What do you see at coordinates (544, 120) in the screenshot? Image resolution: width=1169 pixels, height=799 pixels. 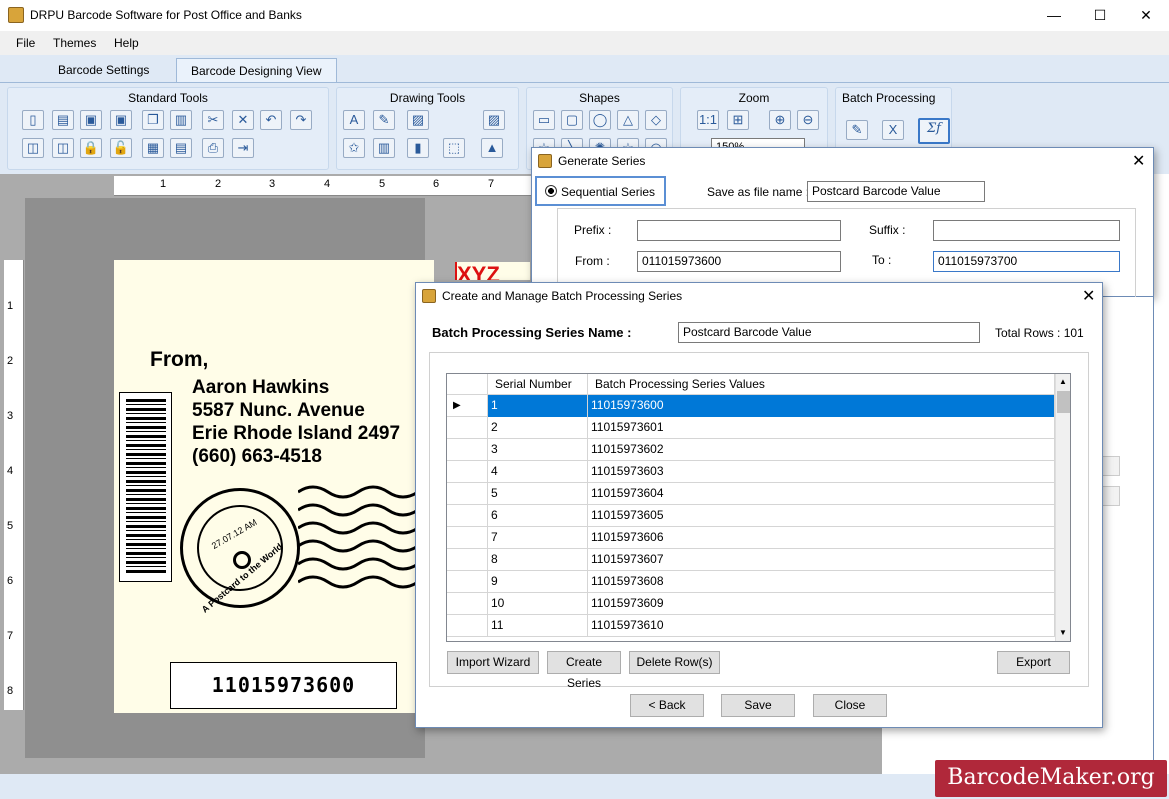 I see `rectangle-icon: ▭` at bounding box center [544, 120].